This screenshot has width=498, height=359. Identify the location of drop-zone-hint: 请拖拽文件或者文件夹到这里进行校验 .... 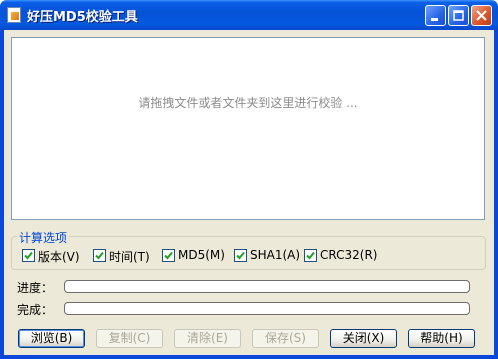
(248, 103).